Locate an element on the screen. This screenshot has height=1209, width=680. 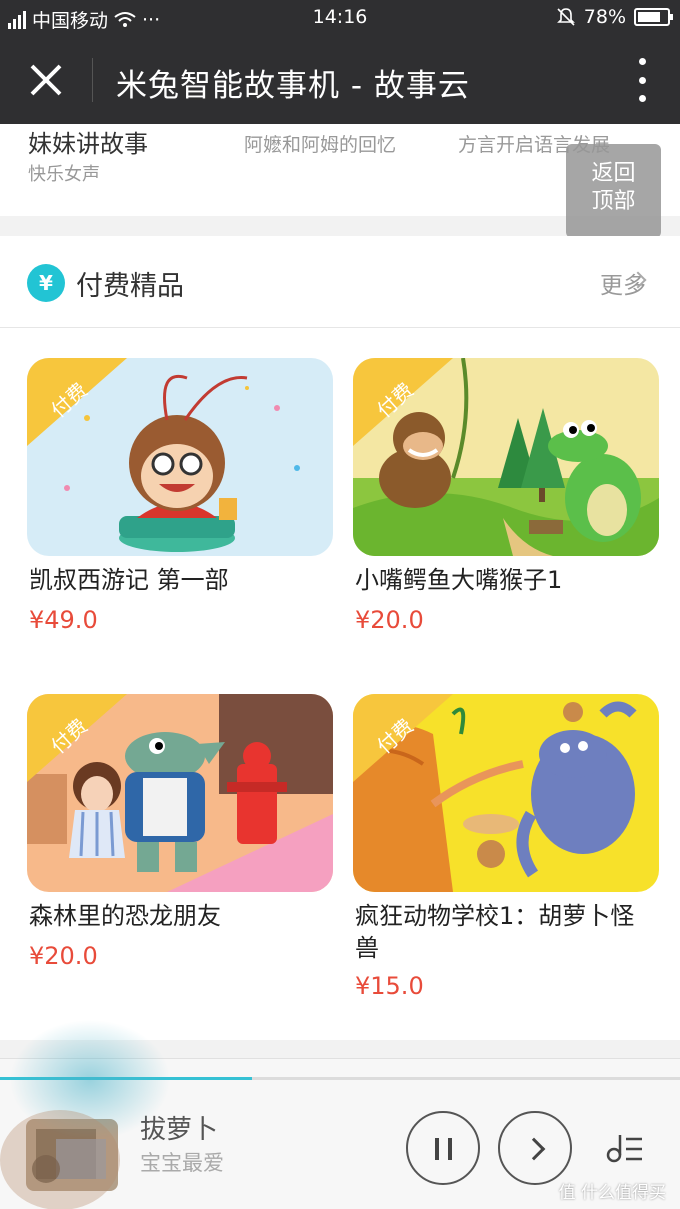
product-card: 付费 小嘴鳄鱼大嘴猴子1 ¥20.0 is located at coordinates (506, 503).